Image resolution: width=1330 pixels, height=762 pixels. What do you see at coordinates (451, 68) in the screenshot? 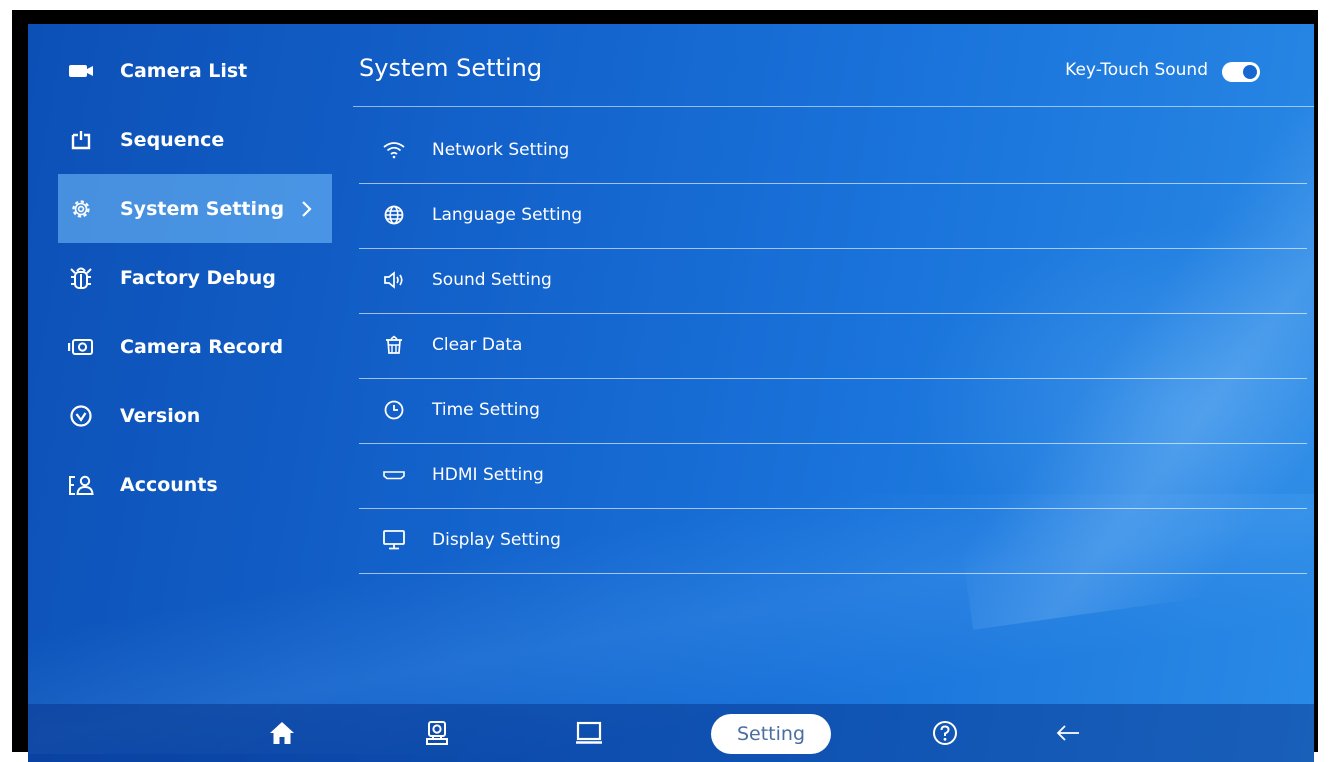
I see `page-title: System Setting` at bounding box center [451, 68].